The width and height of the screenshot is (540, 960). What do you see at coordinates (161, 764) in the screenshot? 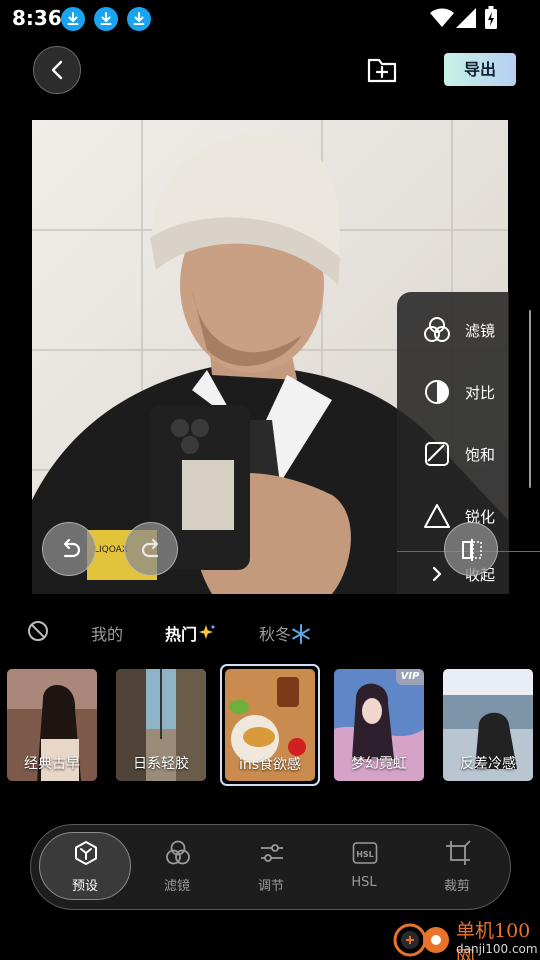
I see `preset-label: 日系轻胶` at bounding box center [161, 764].